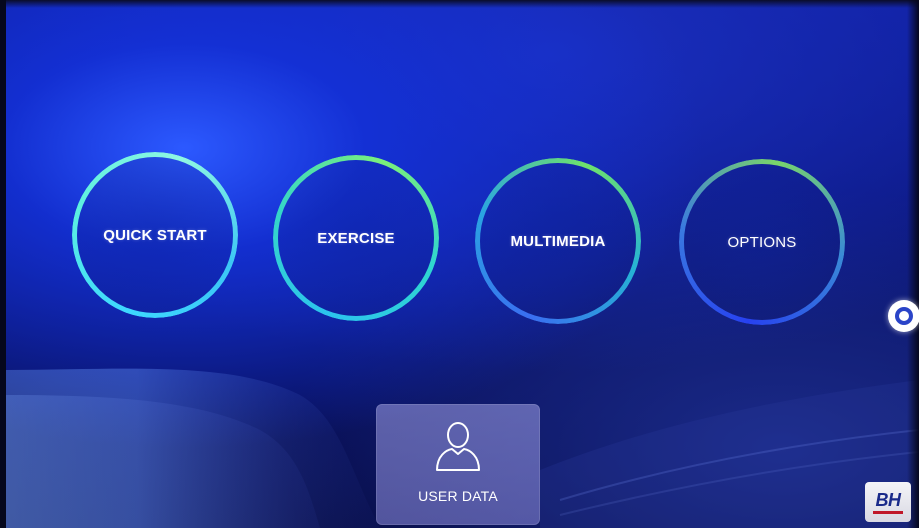 This screenshot has width=919, height=528. I want to click on user-icon, so click(458, 446).